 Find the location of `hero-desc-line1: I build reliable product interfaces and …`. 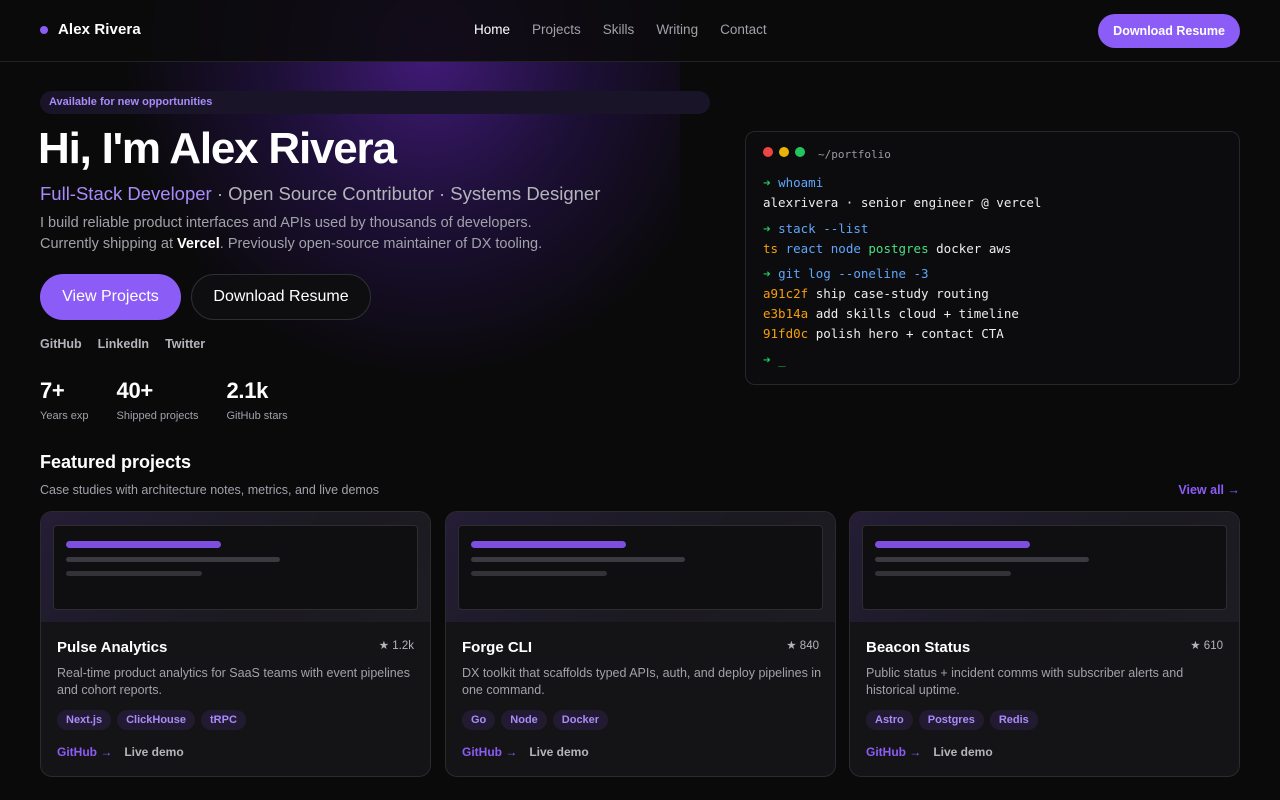

hero-desc-line1: I build reliable product interfaces and … is located at coordinates (286, 223).